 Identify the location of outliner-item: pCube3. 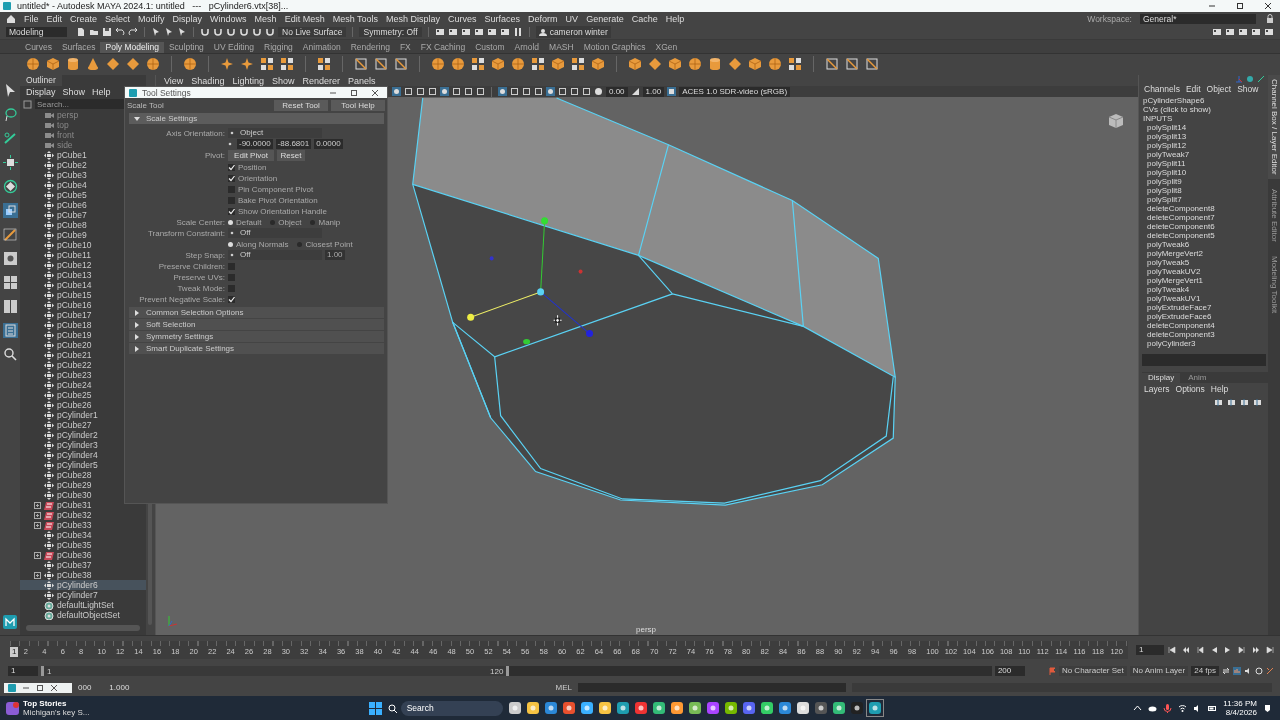
(83, 175).